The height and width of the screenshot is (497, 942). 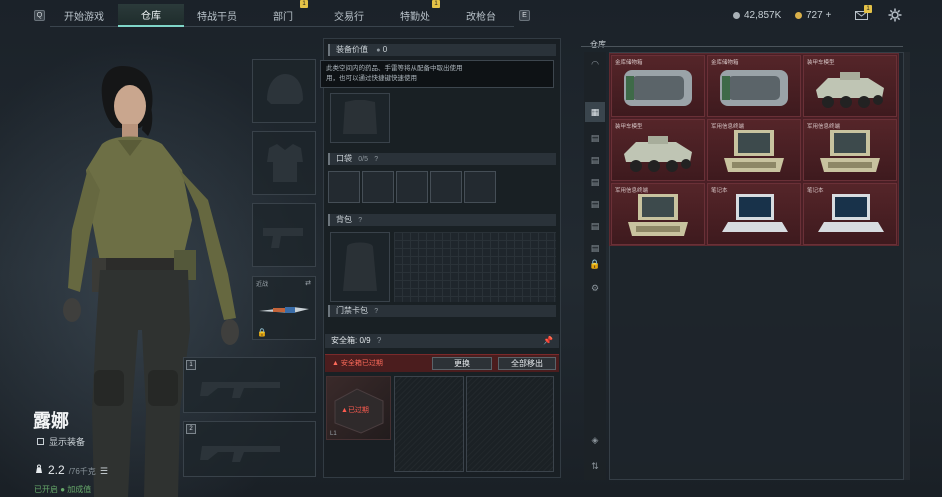 I want to click on replace-button: 更换, so click(x=462, y=363).